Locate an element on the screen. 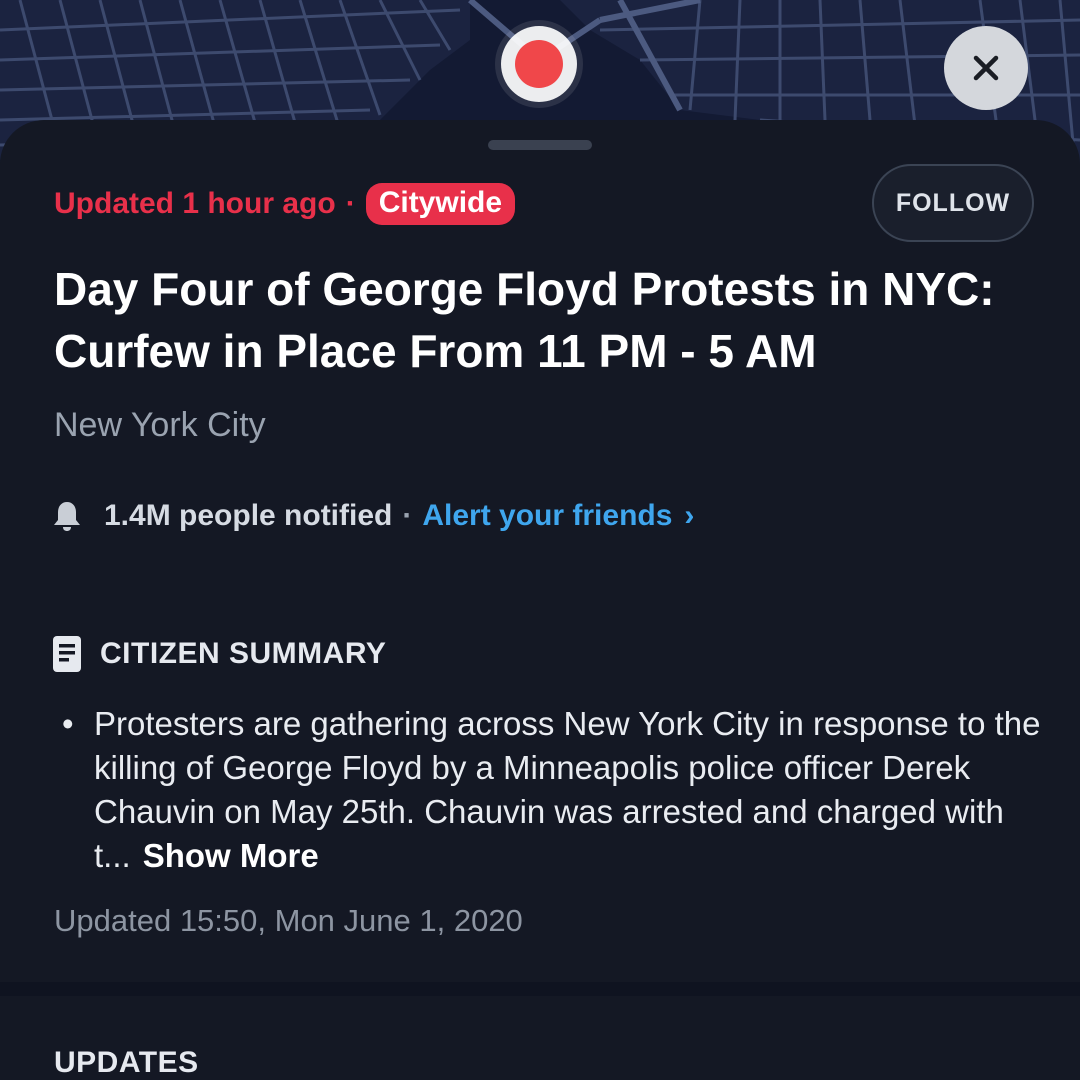 The width and height of the screenshot is (1080, 1080). incident-marker-icon is located at coordinates (539, 64).